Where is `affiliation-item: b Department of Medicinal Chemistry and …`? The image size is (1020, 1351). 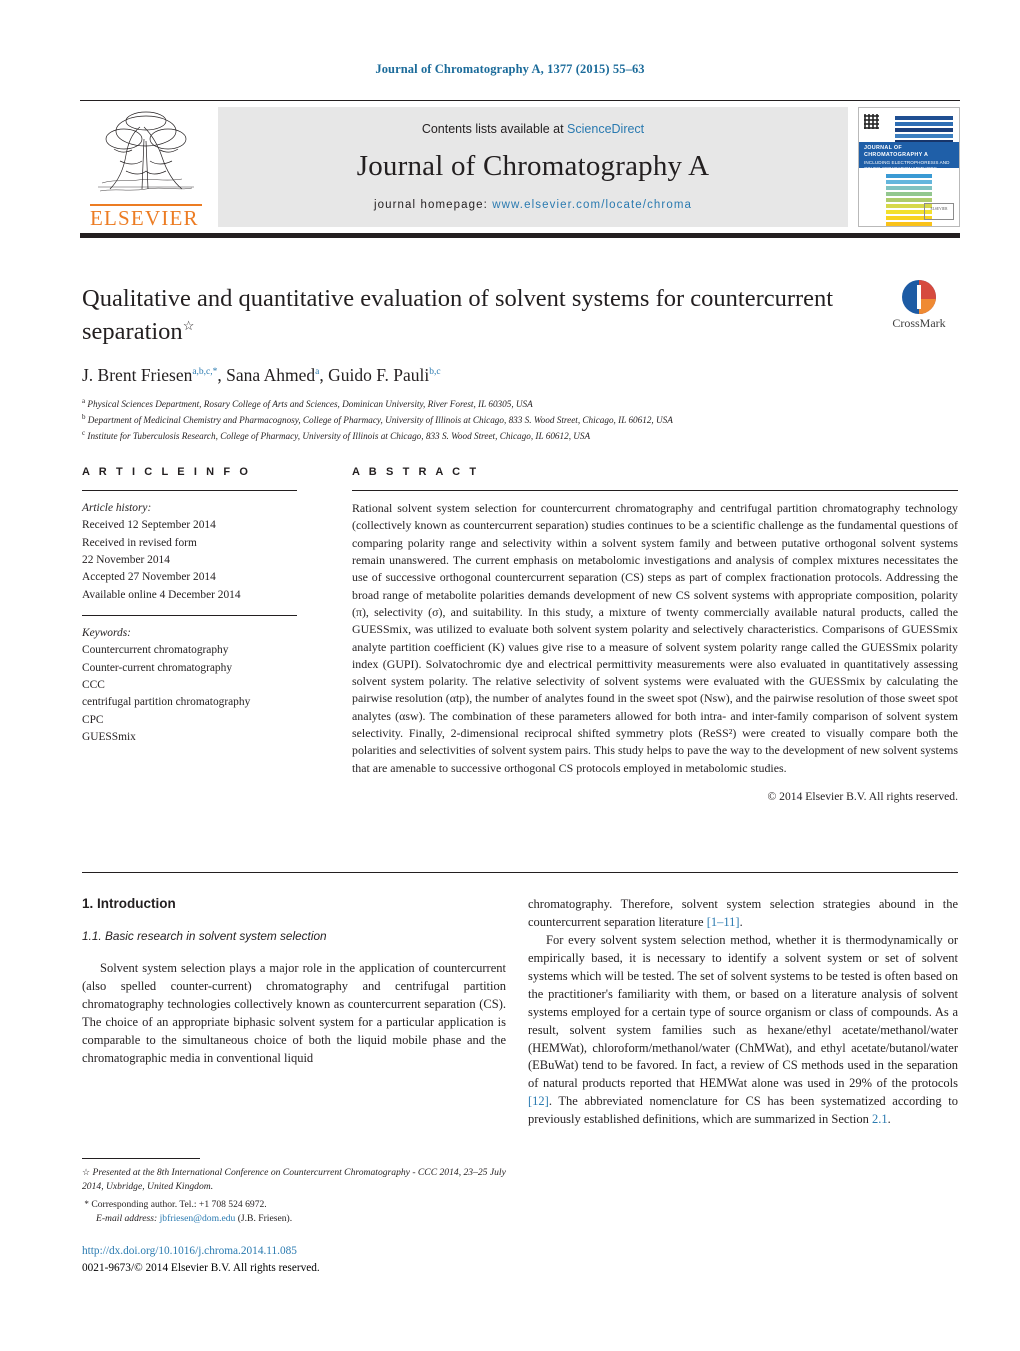
affiliation-item: b Department of Medicinal Chemistry and … is located at coordinates (477, 420).